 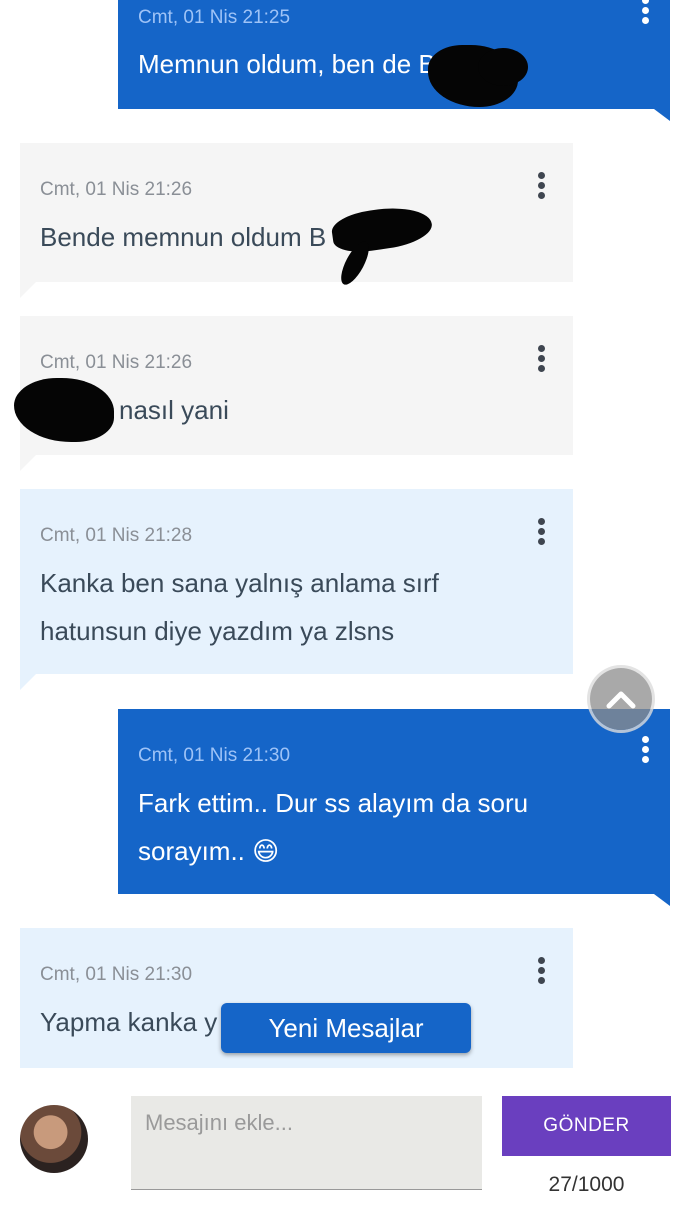 I want to click on new-messages-button: Yeni Mesajlar, so click(x=346, y=1028).